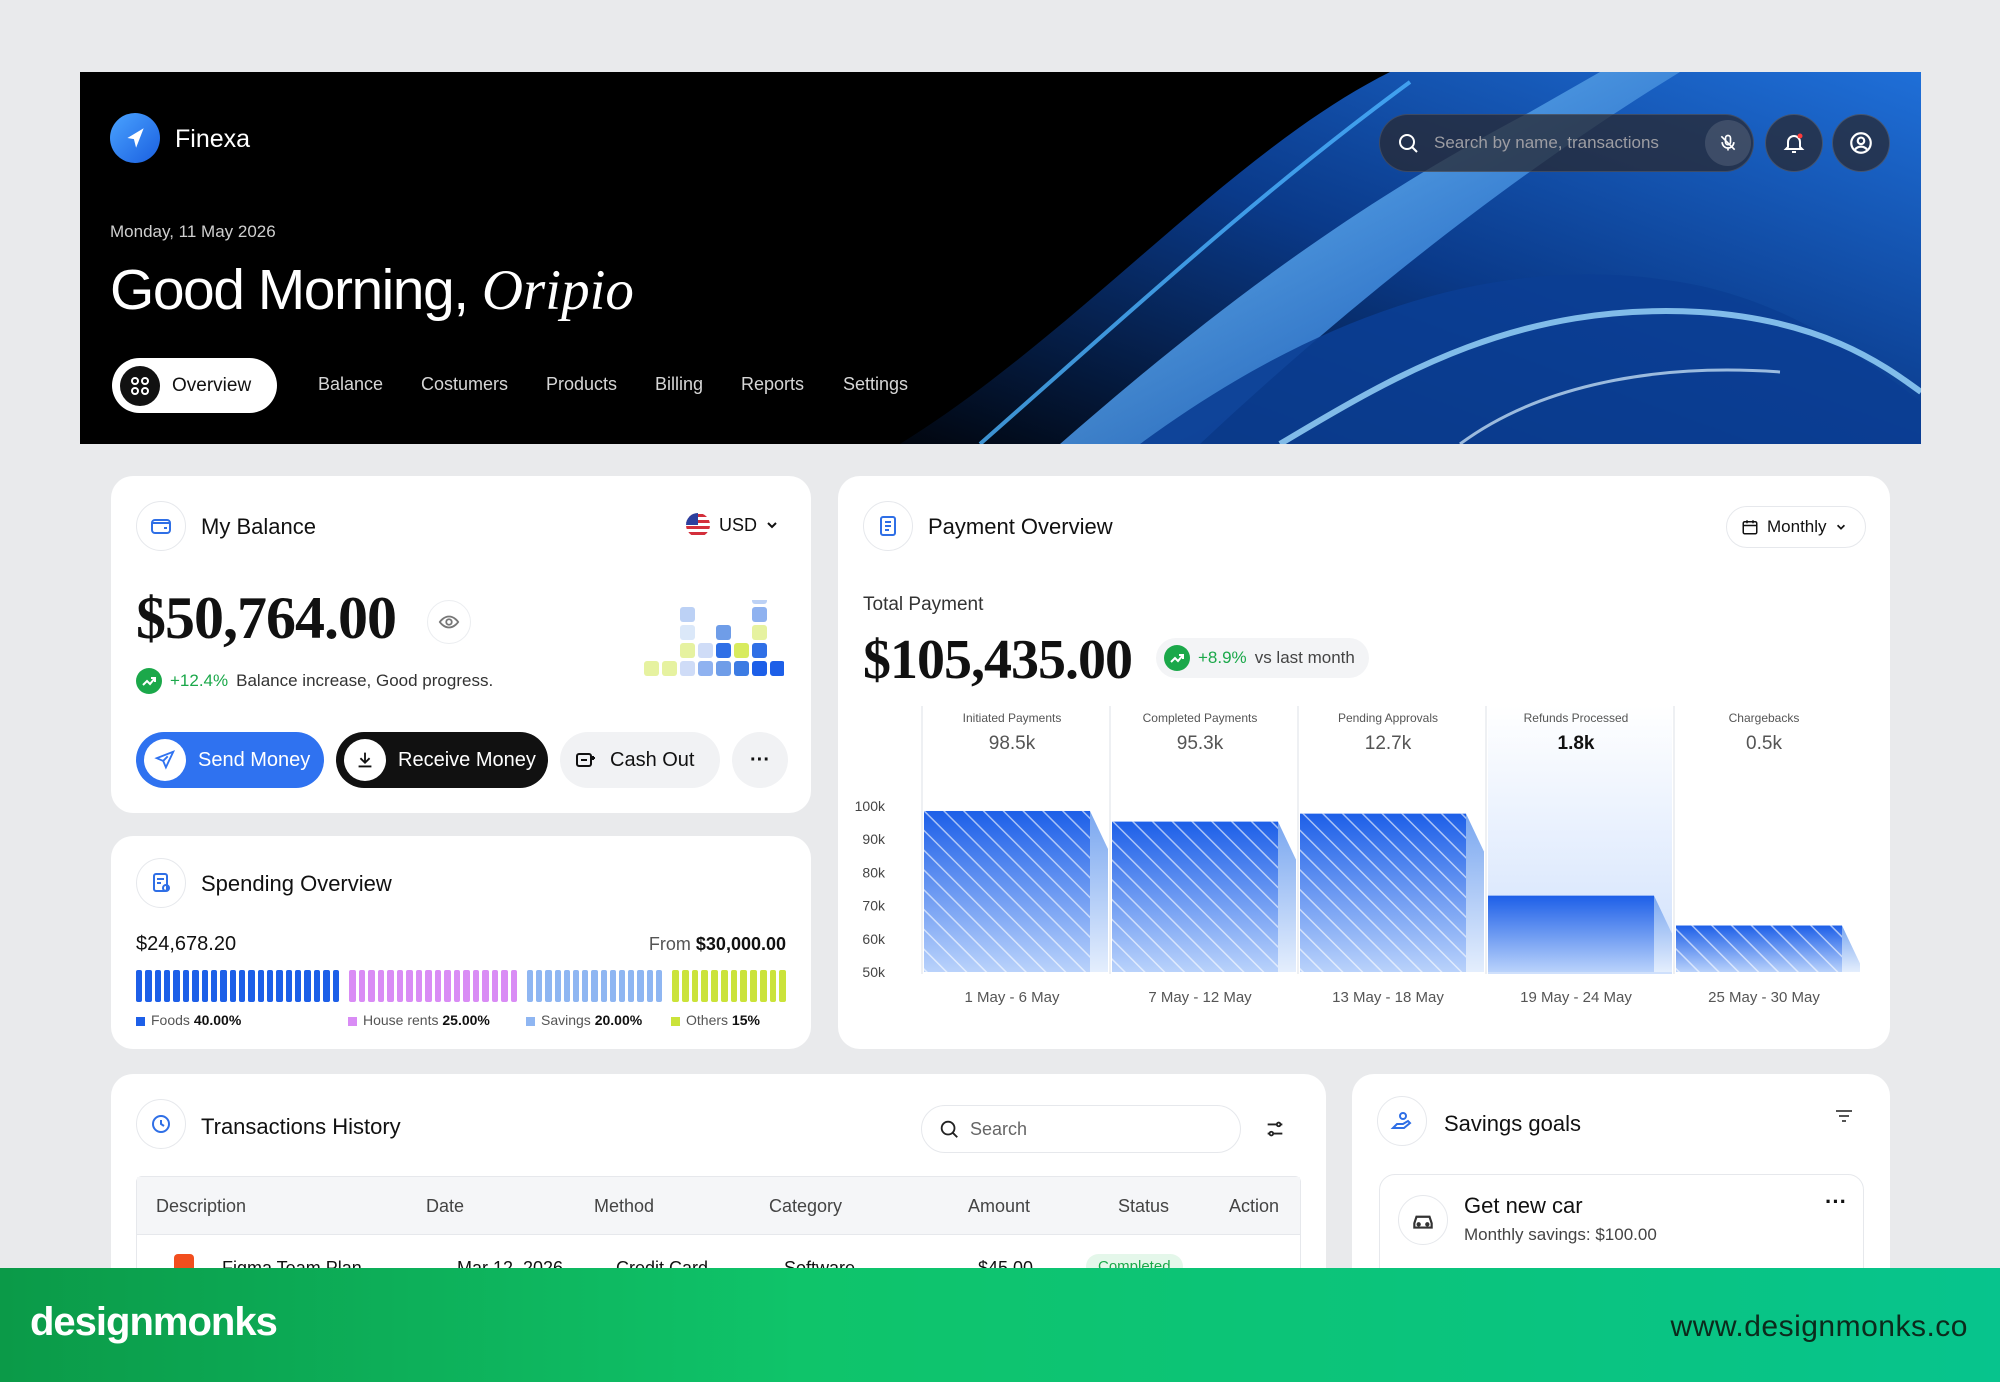 Image resolution: width=2000 pixels, height=1382 pixels. Describe the element at coordinates (999, 1206) in the screenshot. I see `column-amount: Amount` at that location.